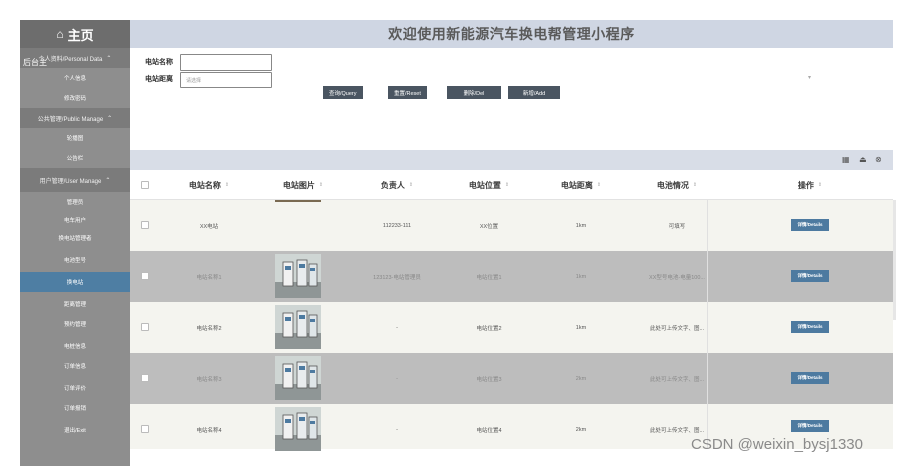  Describe the element at coordinates (489, 226) in the screenshot. I see `cell-location: XX位置` at that location.